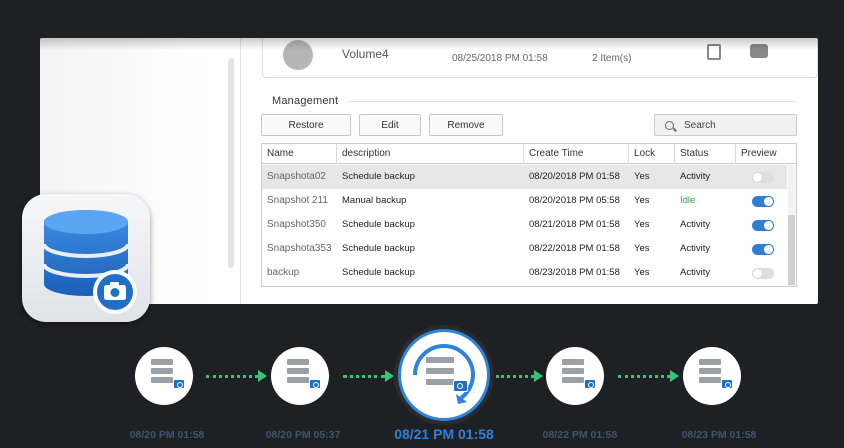 The height and width of the screenshot is (448, 844). I want to click on cell-name: Snapshot350, so click(296, 224).